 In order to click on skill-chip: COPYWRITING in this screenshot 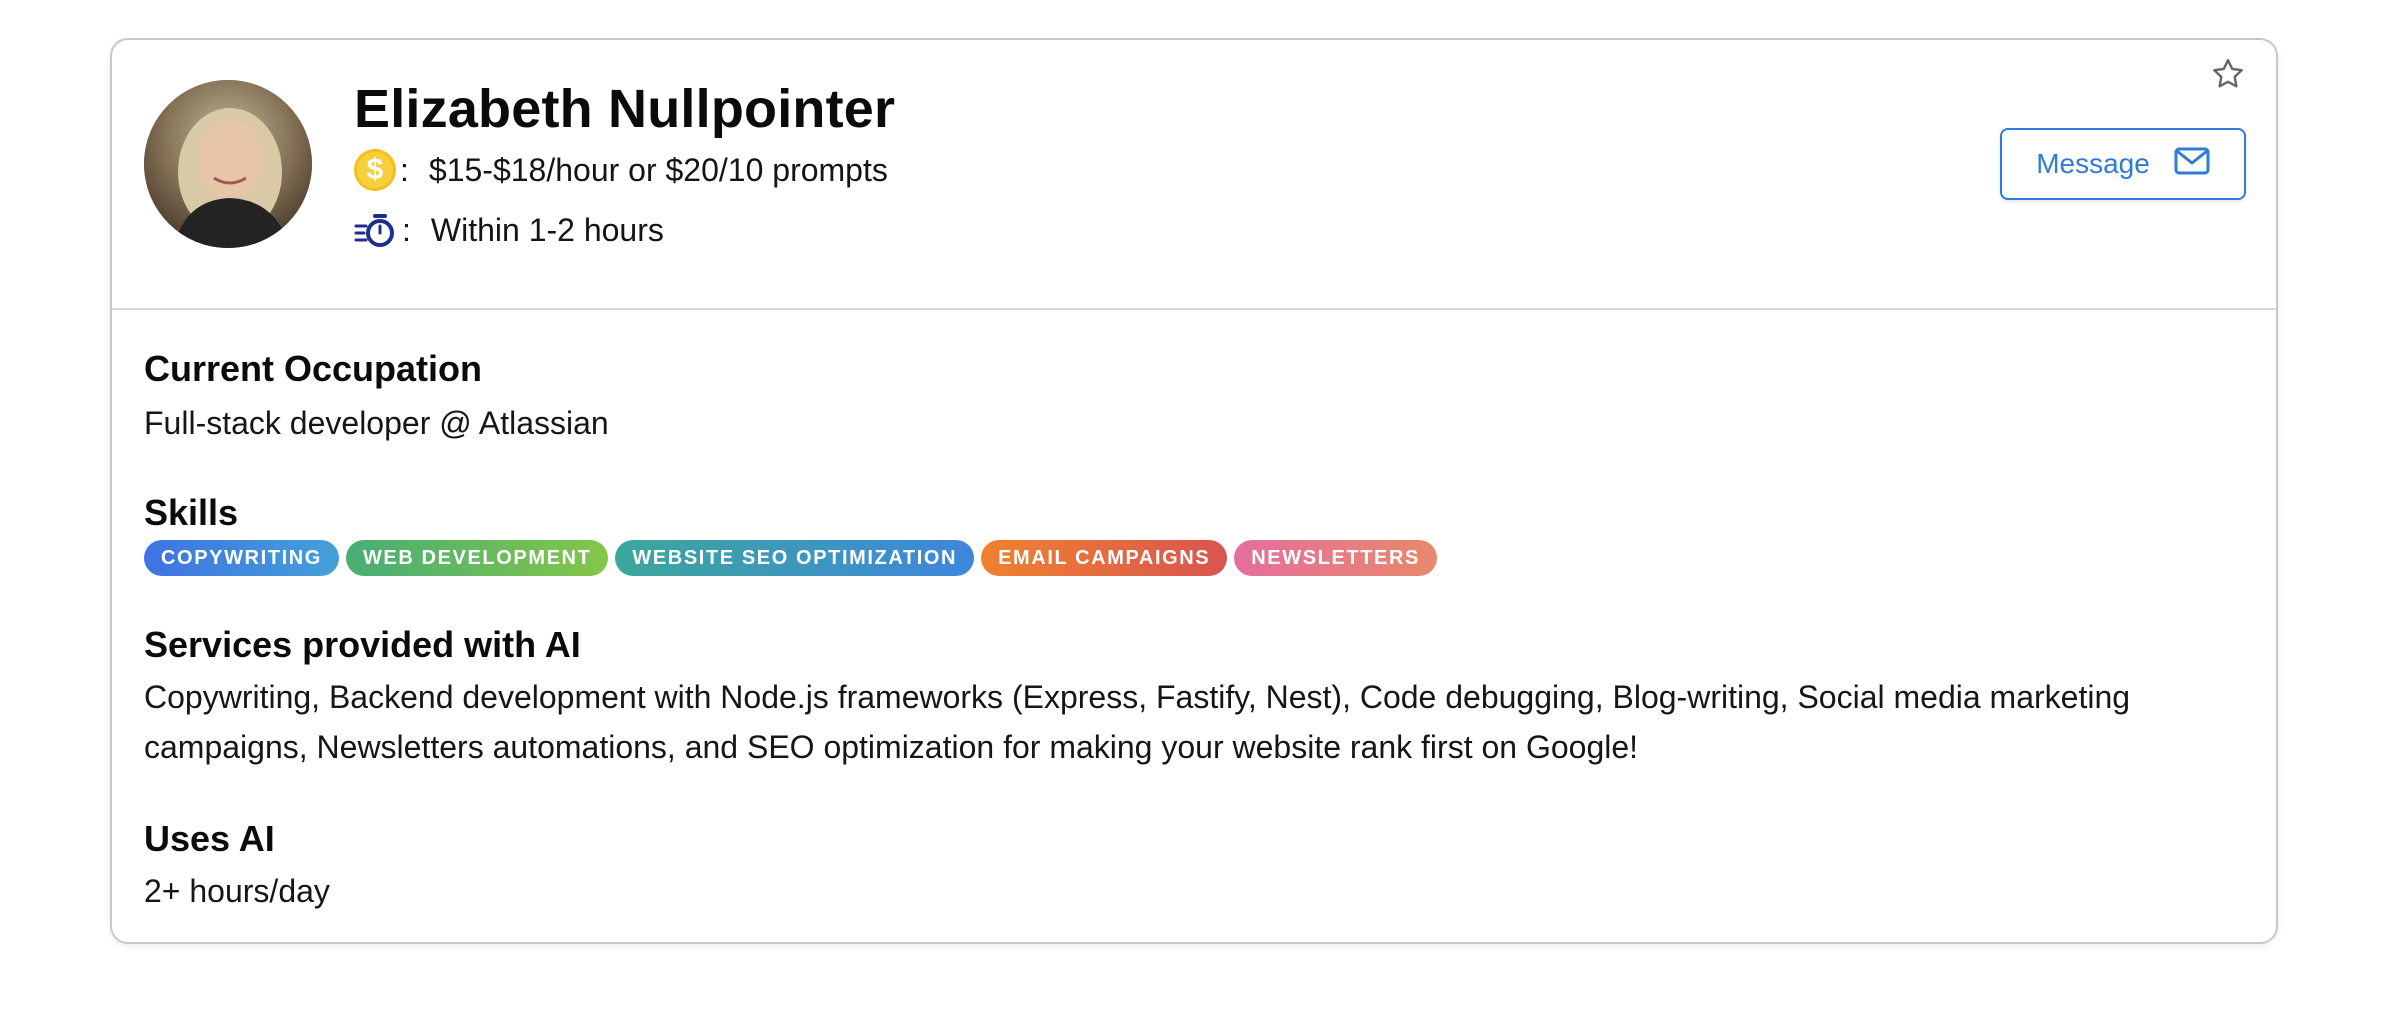, I will do `click(241, 558)`.